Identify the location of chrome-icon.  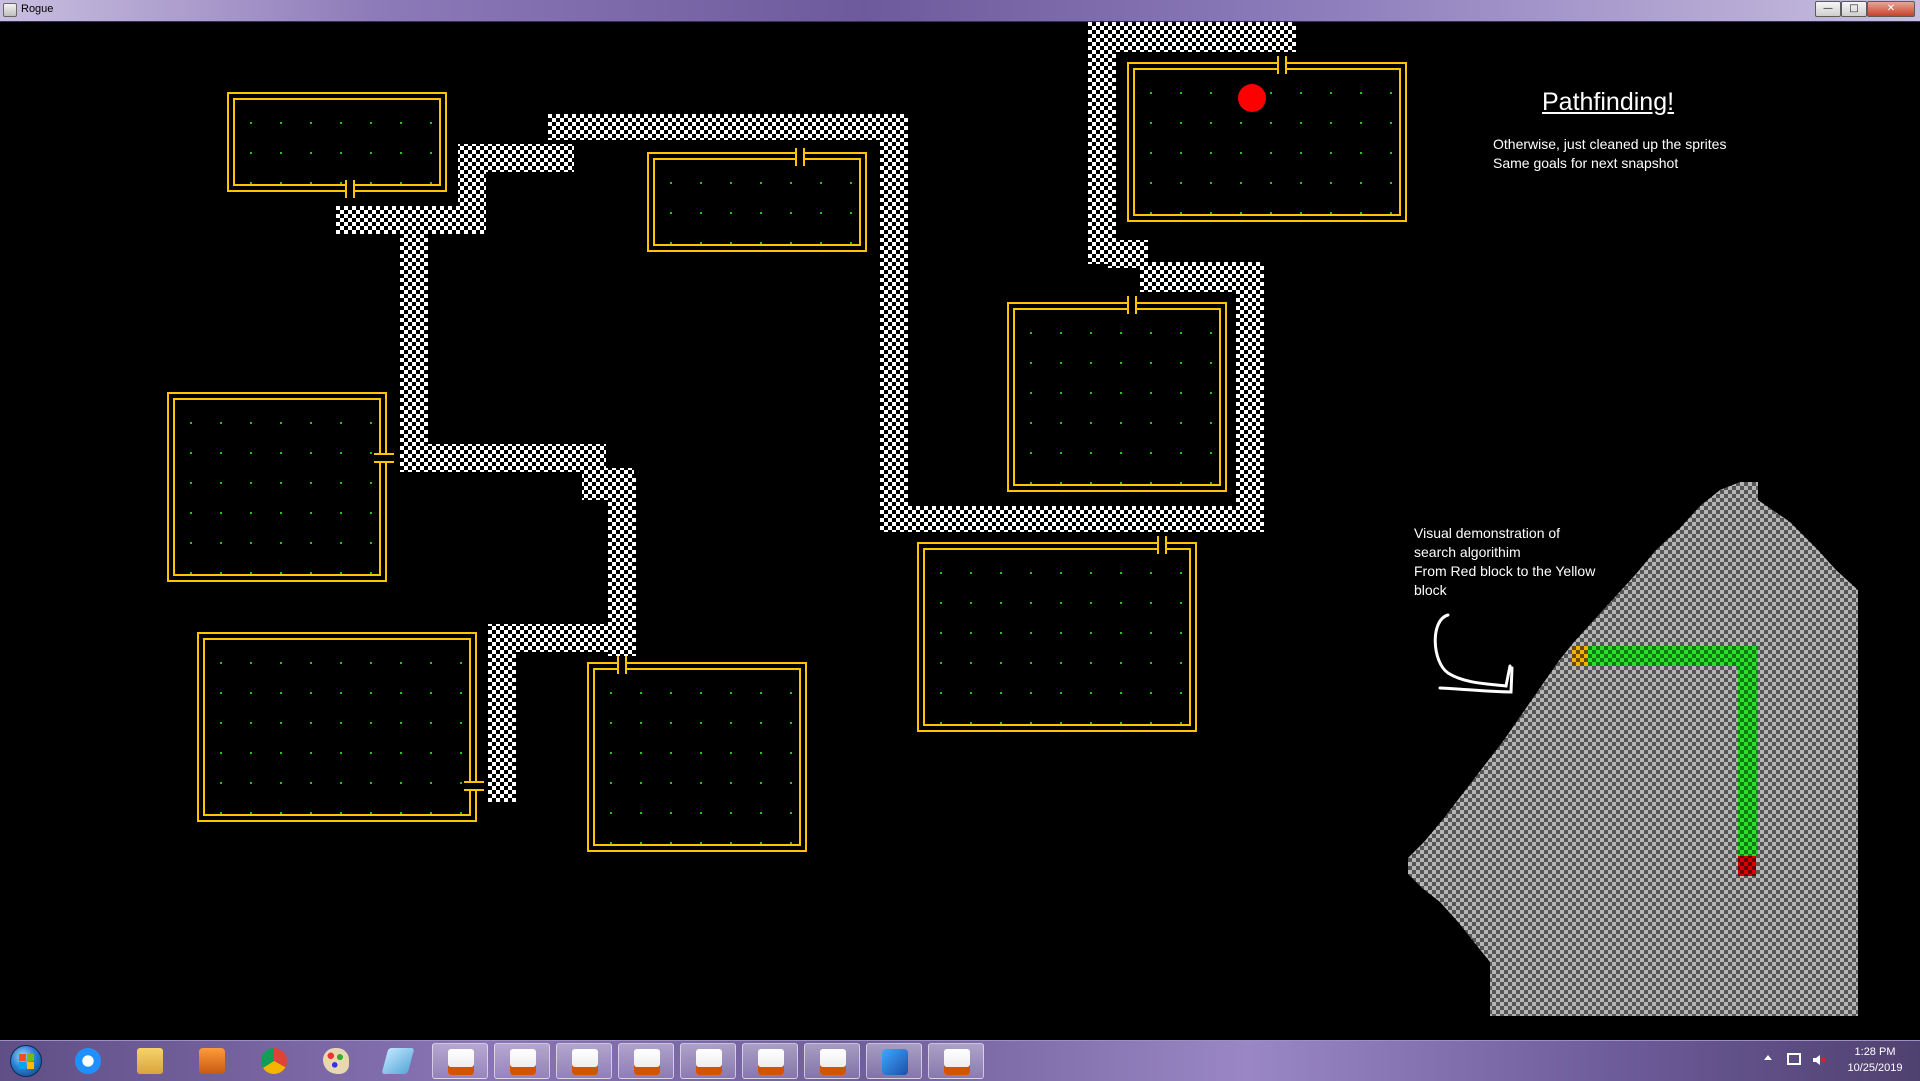
(274, 1061).